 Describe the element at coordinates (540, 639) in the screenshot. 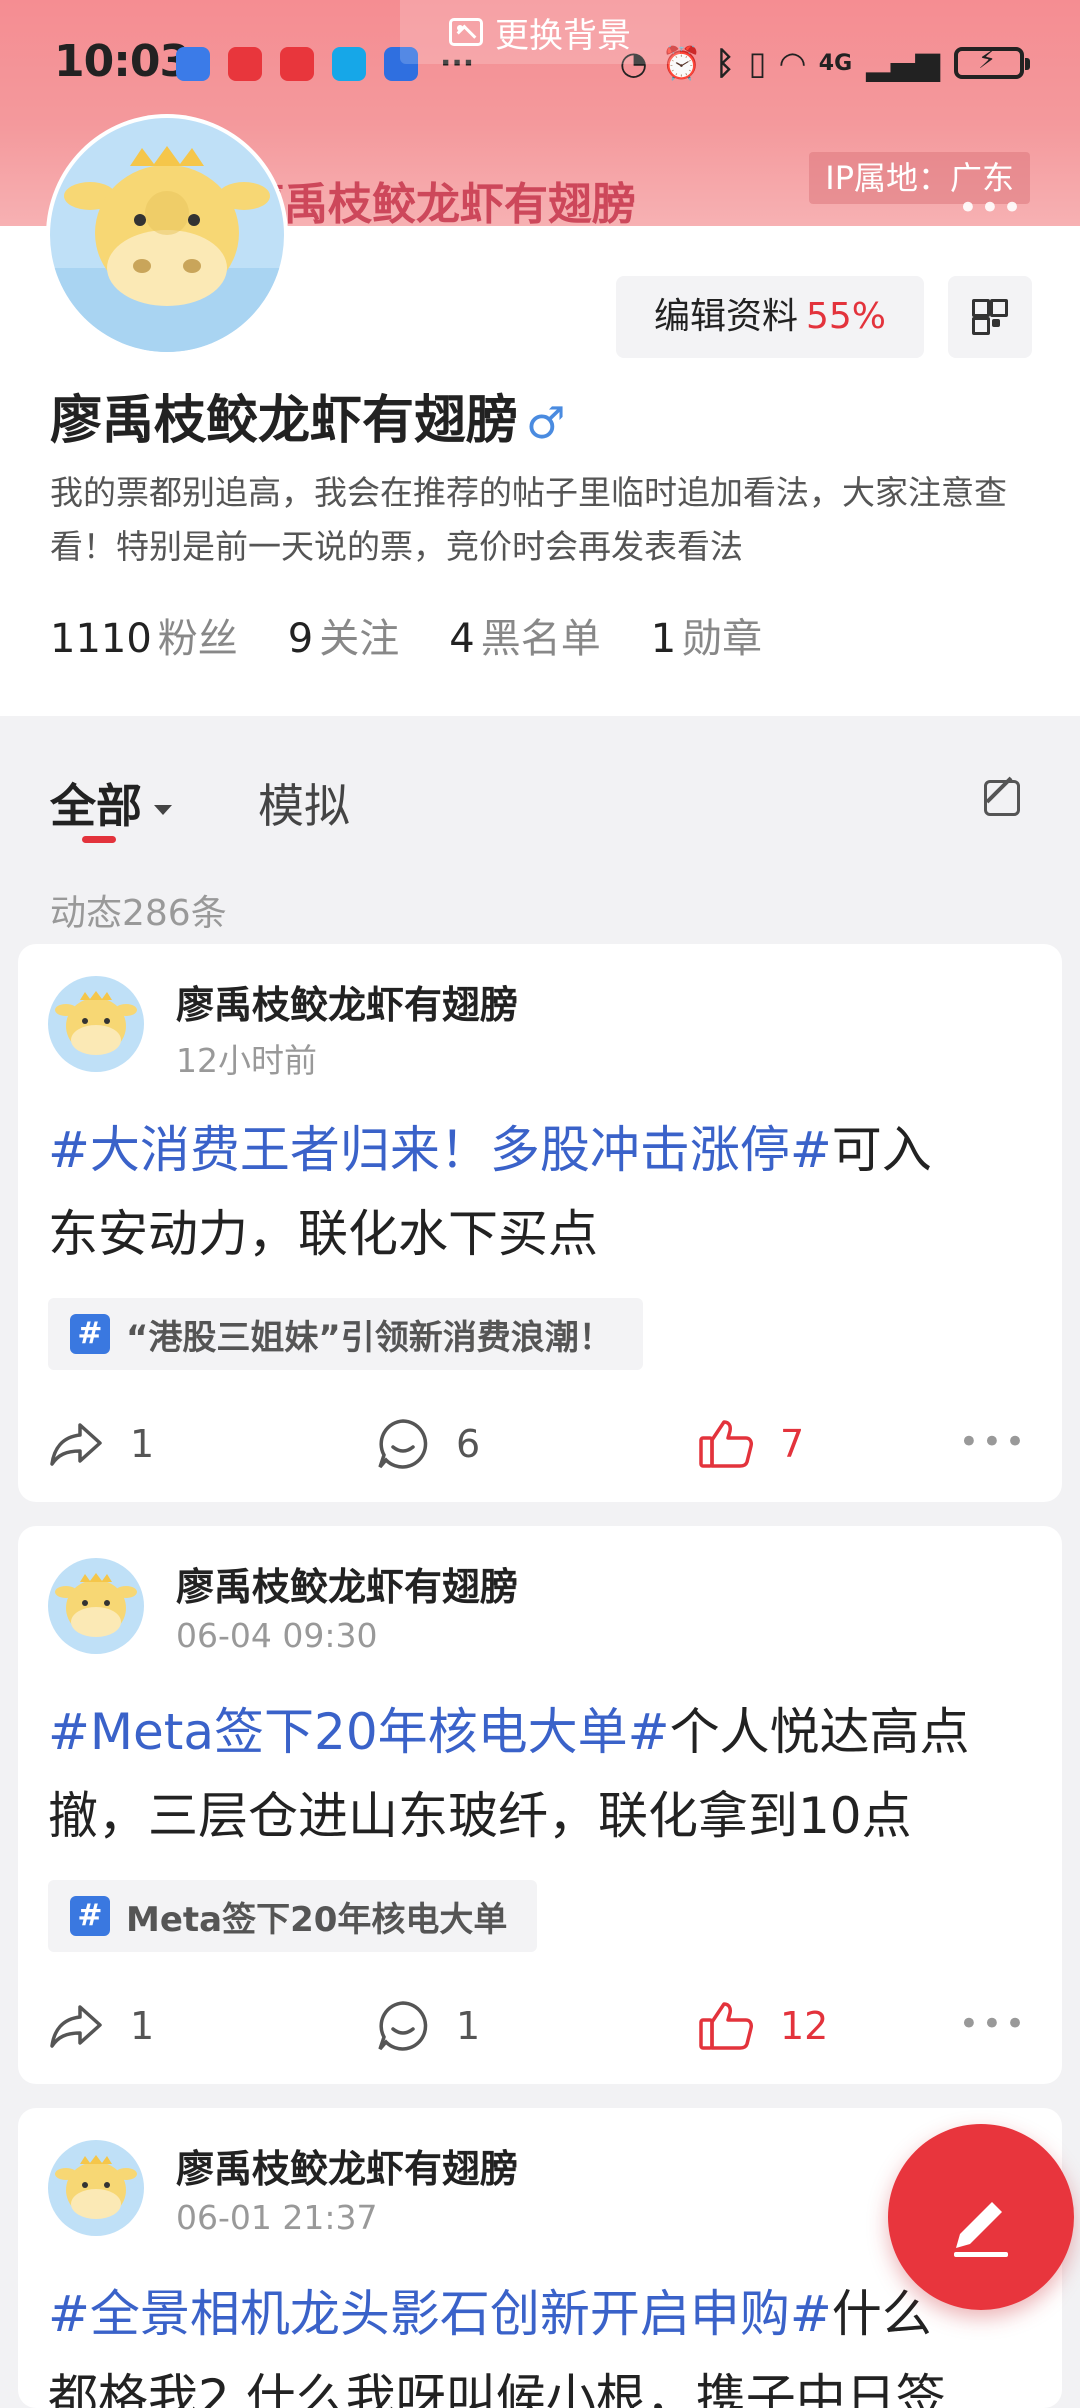

I see `stat-label: 黑名单` at that location.